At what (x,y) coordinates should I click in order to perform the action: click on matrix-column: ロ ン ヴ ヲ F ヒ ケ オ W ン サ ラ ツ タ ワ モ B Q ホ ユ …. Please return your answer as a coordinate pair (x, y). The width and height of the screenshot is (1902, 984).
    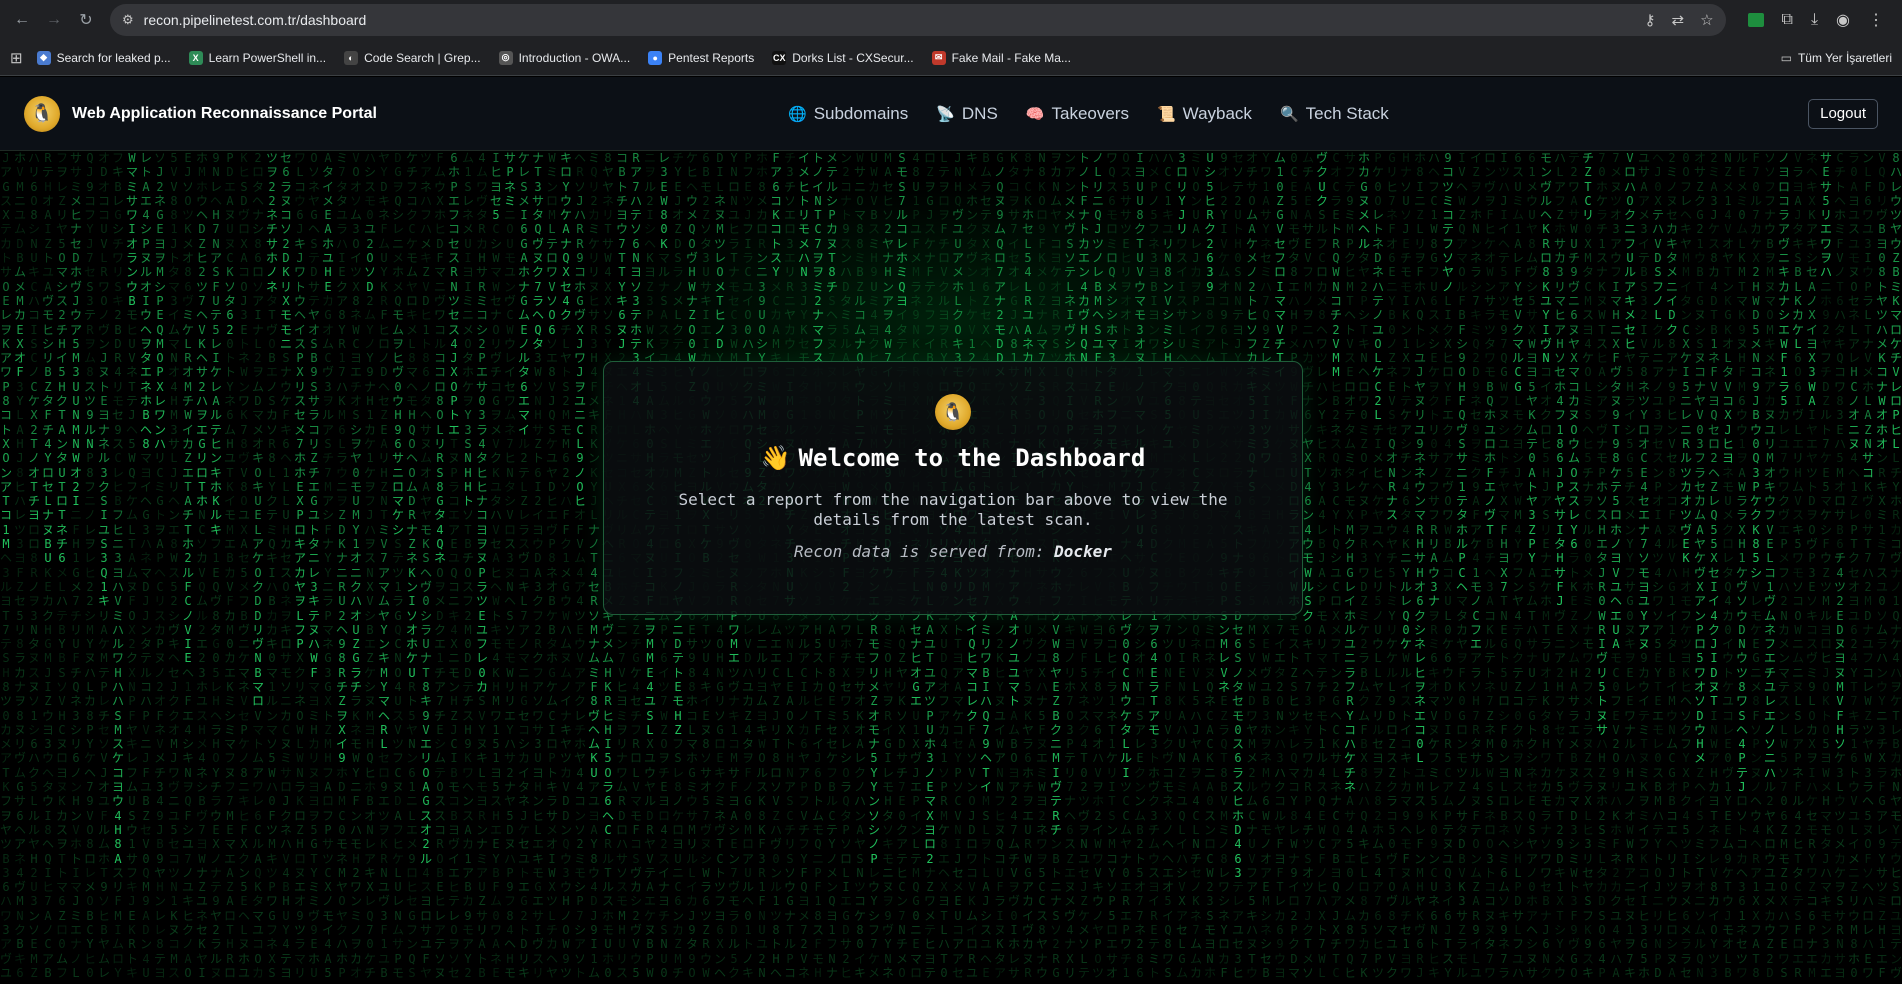
    Looking at the image, I should click on (1490, 565).